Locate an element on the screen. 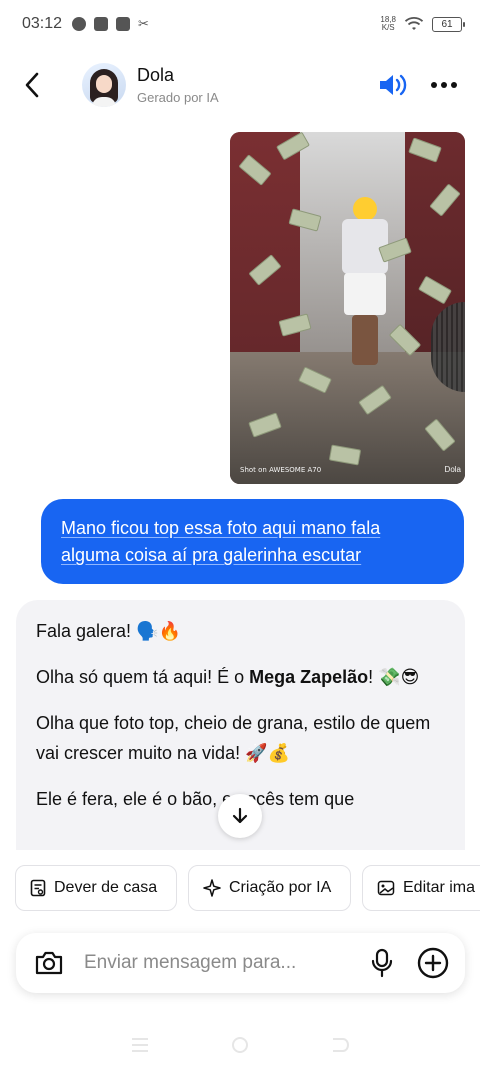  back-arrow-icon is located at coordinates (32, 85).